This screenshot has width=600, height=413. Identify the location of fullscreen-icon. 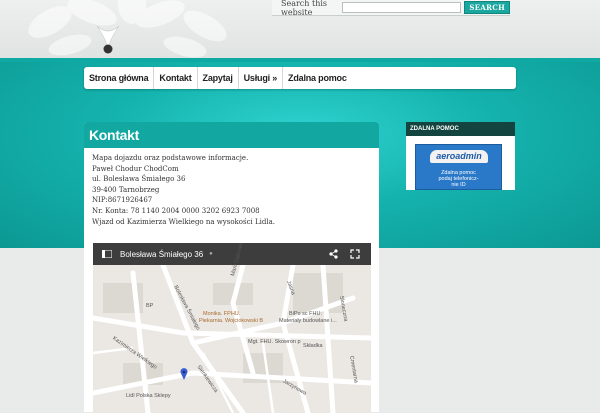
(355, 254).